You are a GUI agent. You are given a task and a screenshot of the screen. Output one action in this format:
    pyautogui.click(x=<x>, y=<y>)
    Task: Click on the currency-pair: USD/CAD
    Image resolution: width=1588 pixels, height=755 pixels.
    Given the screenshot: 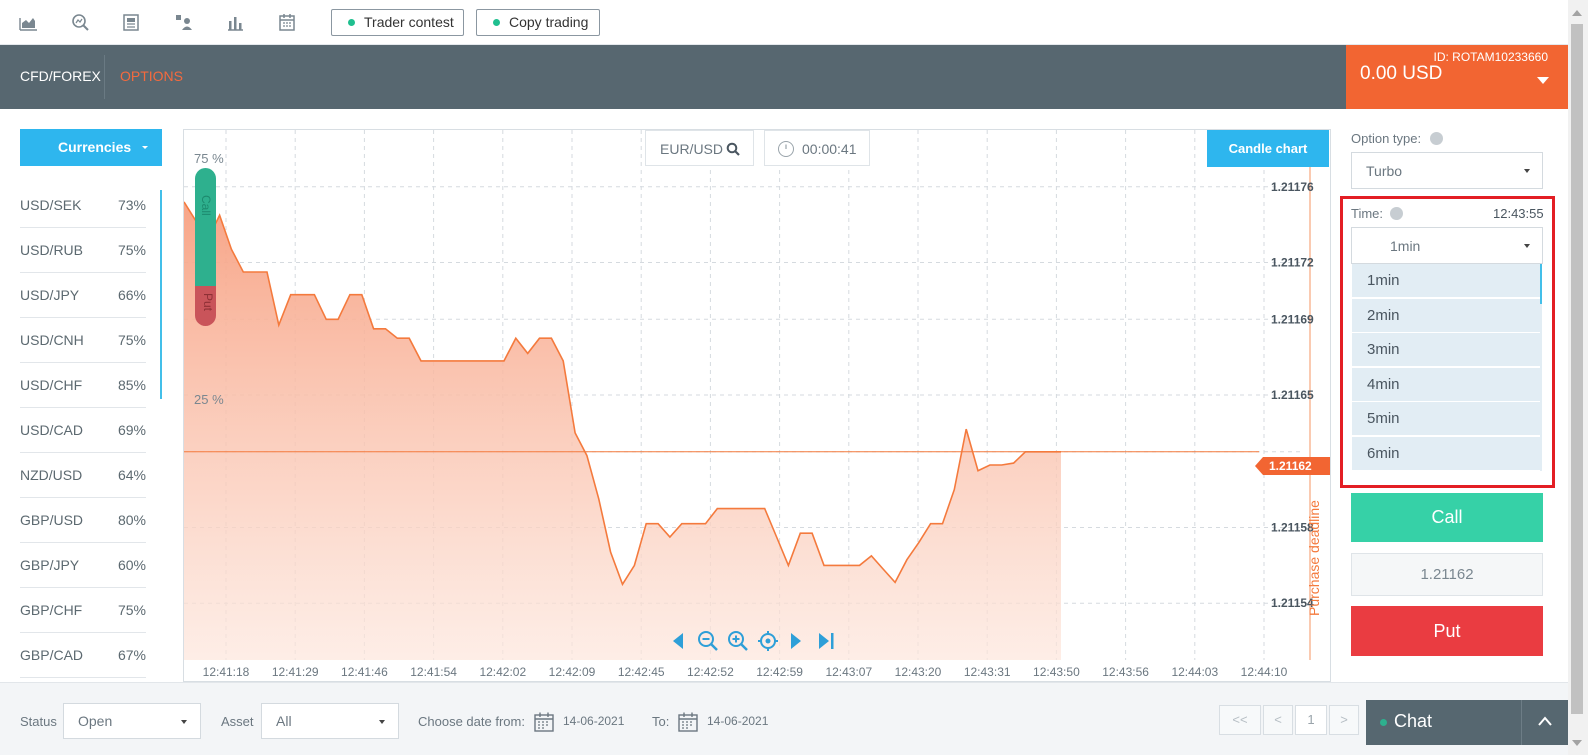 What is the action you would take?
    pyautogui.click(x=52, y=430)
    